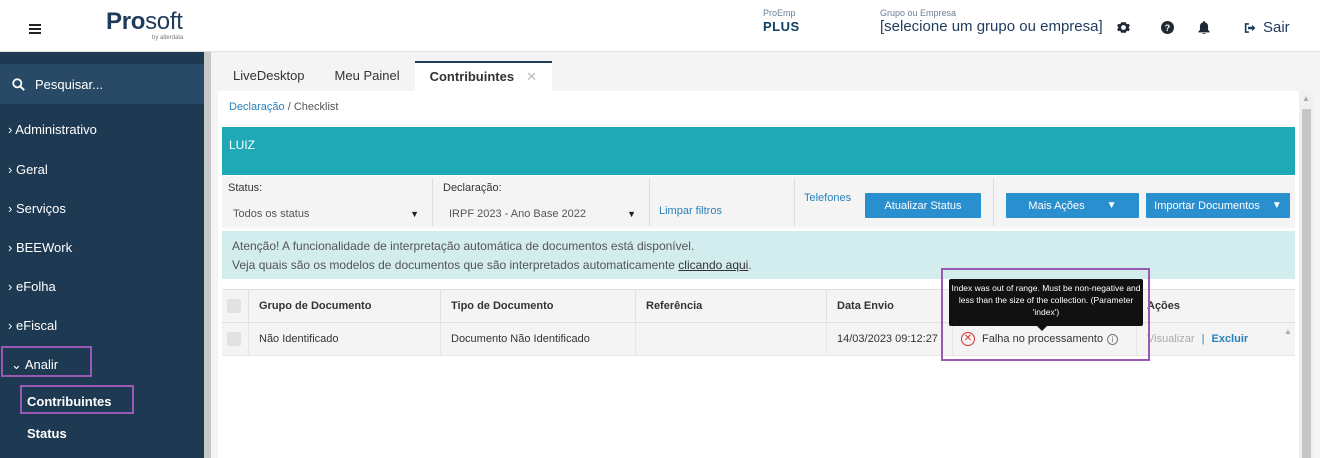  Describe the element at coordinates (542, 214) in the screenshot. I see `declaracao-filter-select: IRPF 2023 - Ano Base 2022 ▼` at that location.